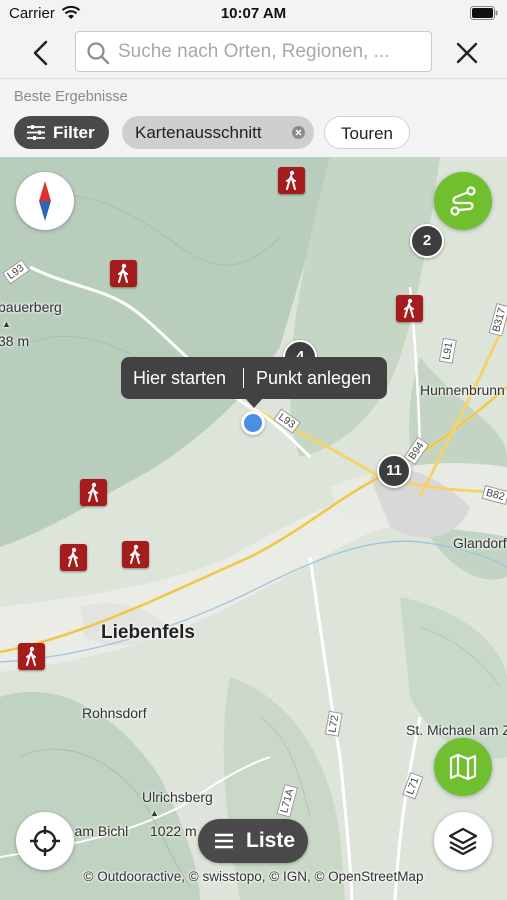  Describe the element at coordinates (179, 378) in the screenshot. I see `start-here-button: Hier starten` at that location.